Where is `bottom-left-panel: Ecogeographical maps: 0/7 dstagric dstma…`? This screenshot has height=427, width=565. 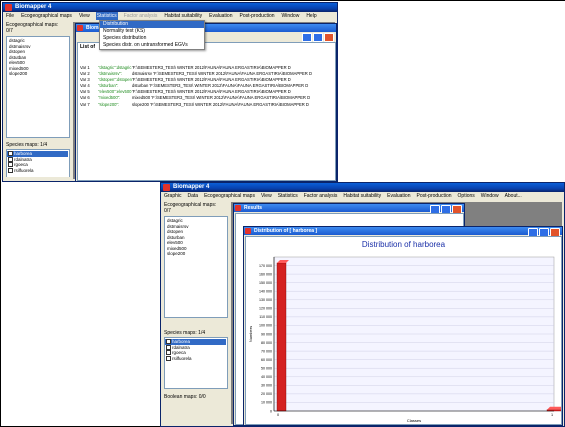
bottom-left-panel: Ecogeographical maps: 0/7 dstagric dstma… is located at coordinates (196, 313).